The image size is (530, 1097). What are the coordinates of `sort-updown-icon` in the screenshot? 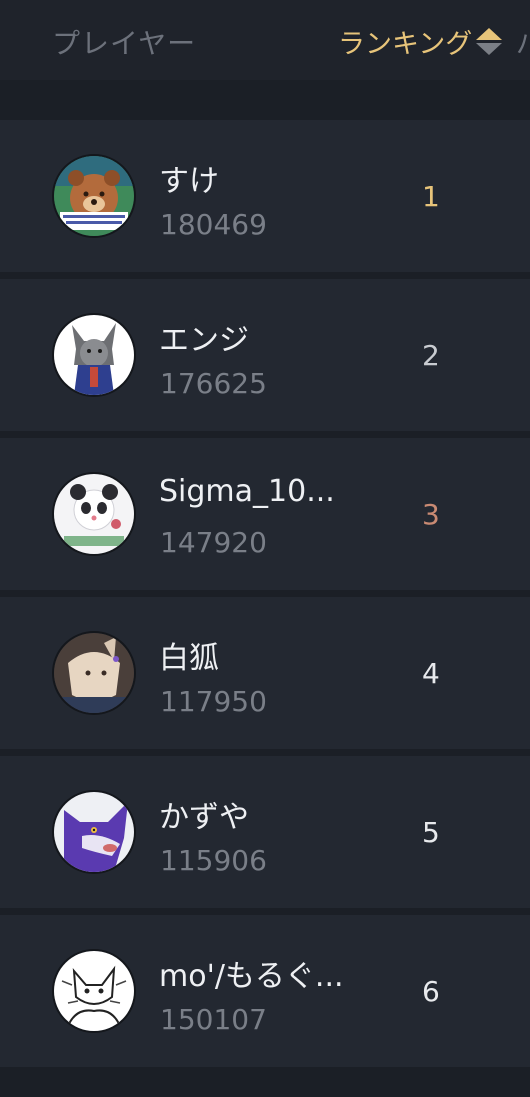 It's located at (489, 42).